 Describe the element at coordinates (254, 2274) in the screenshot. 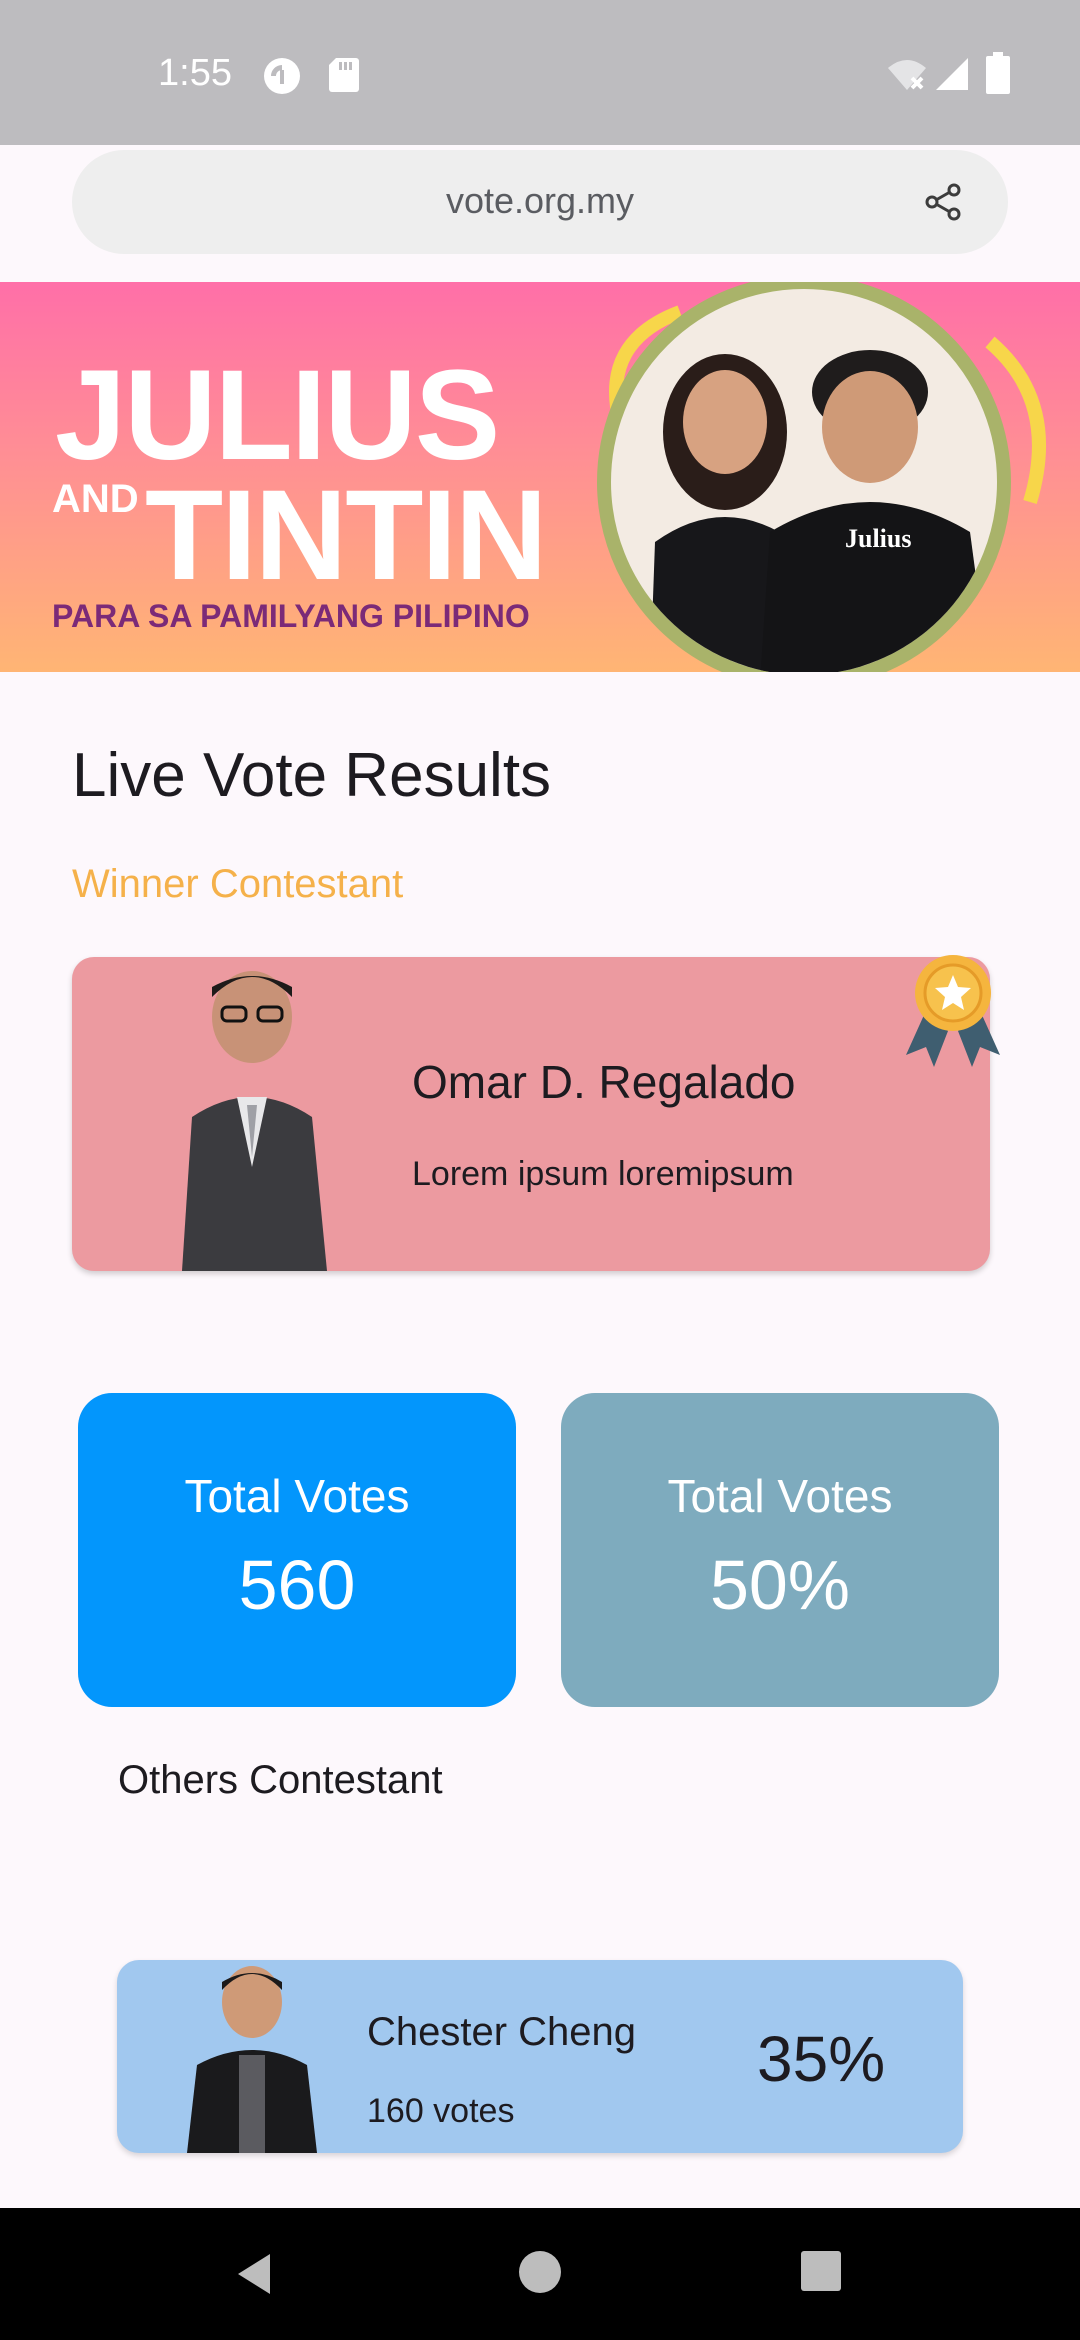

I see `back-icon` at that location.